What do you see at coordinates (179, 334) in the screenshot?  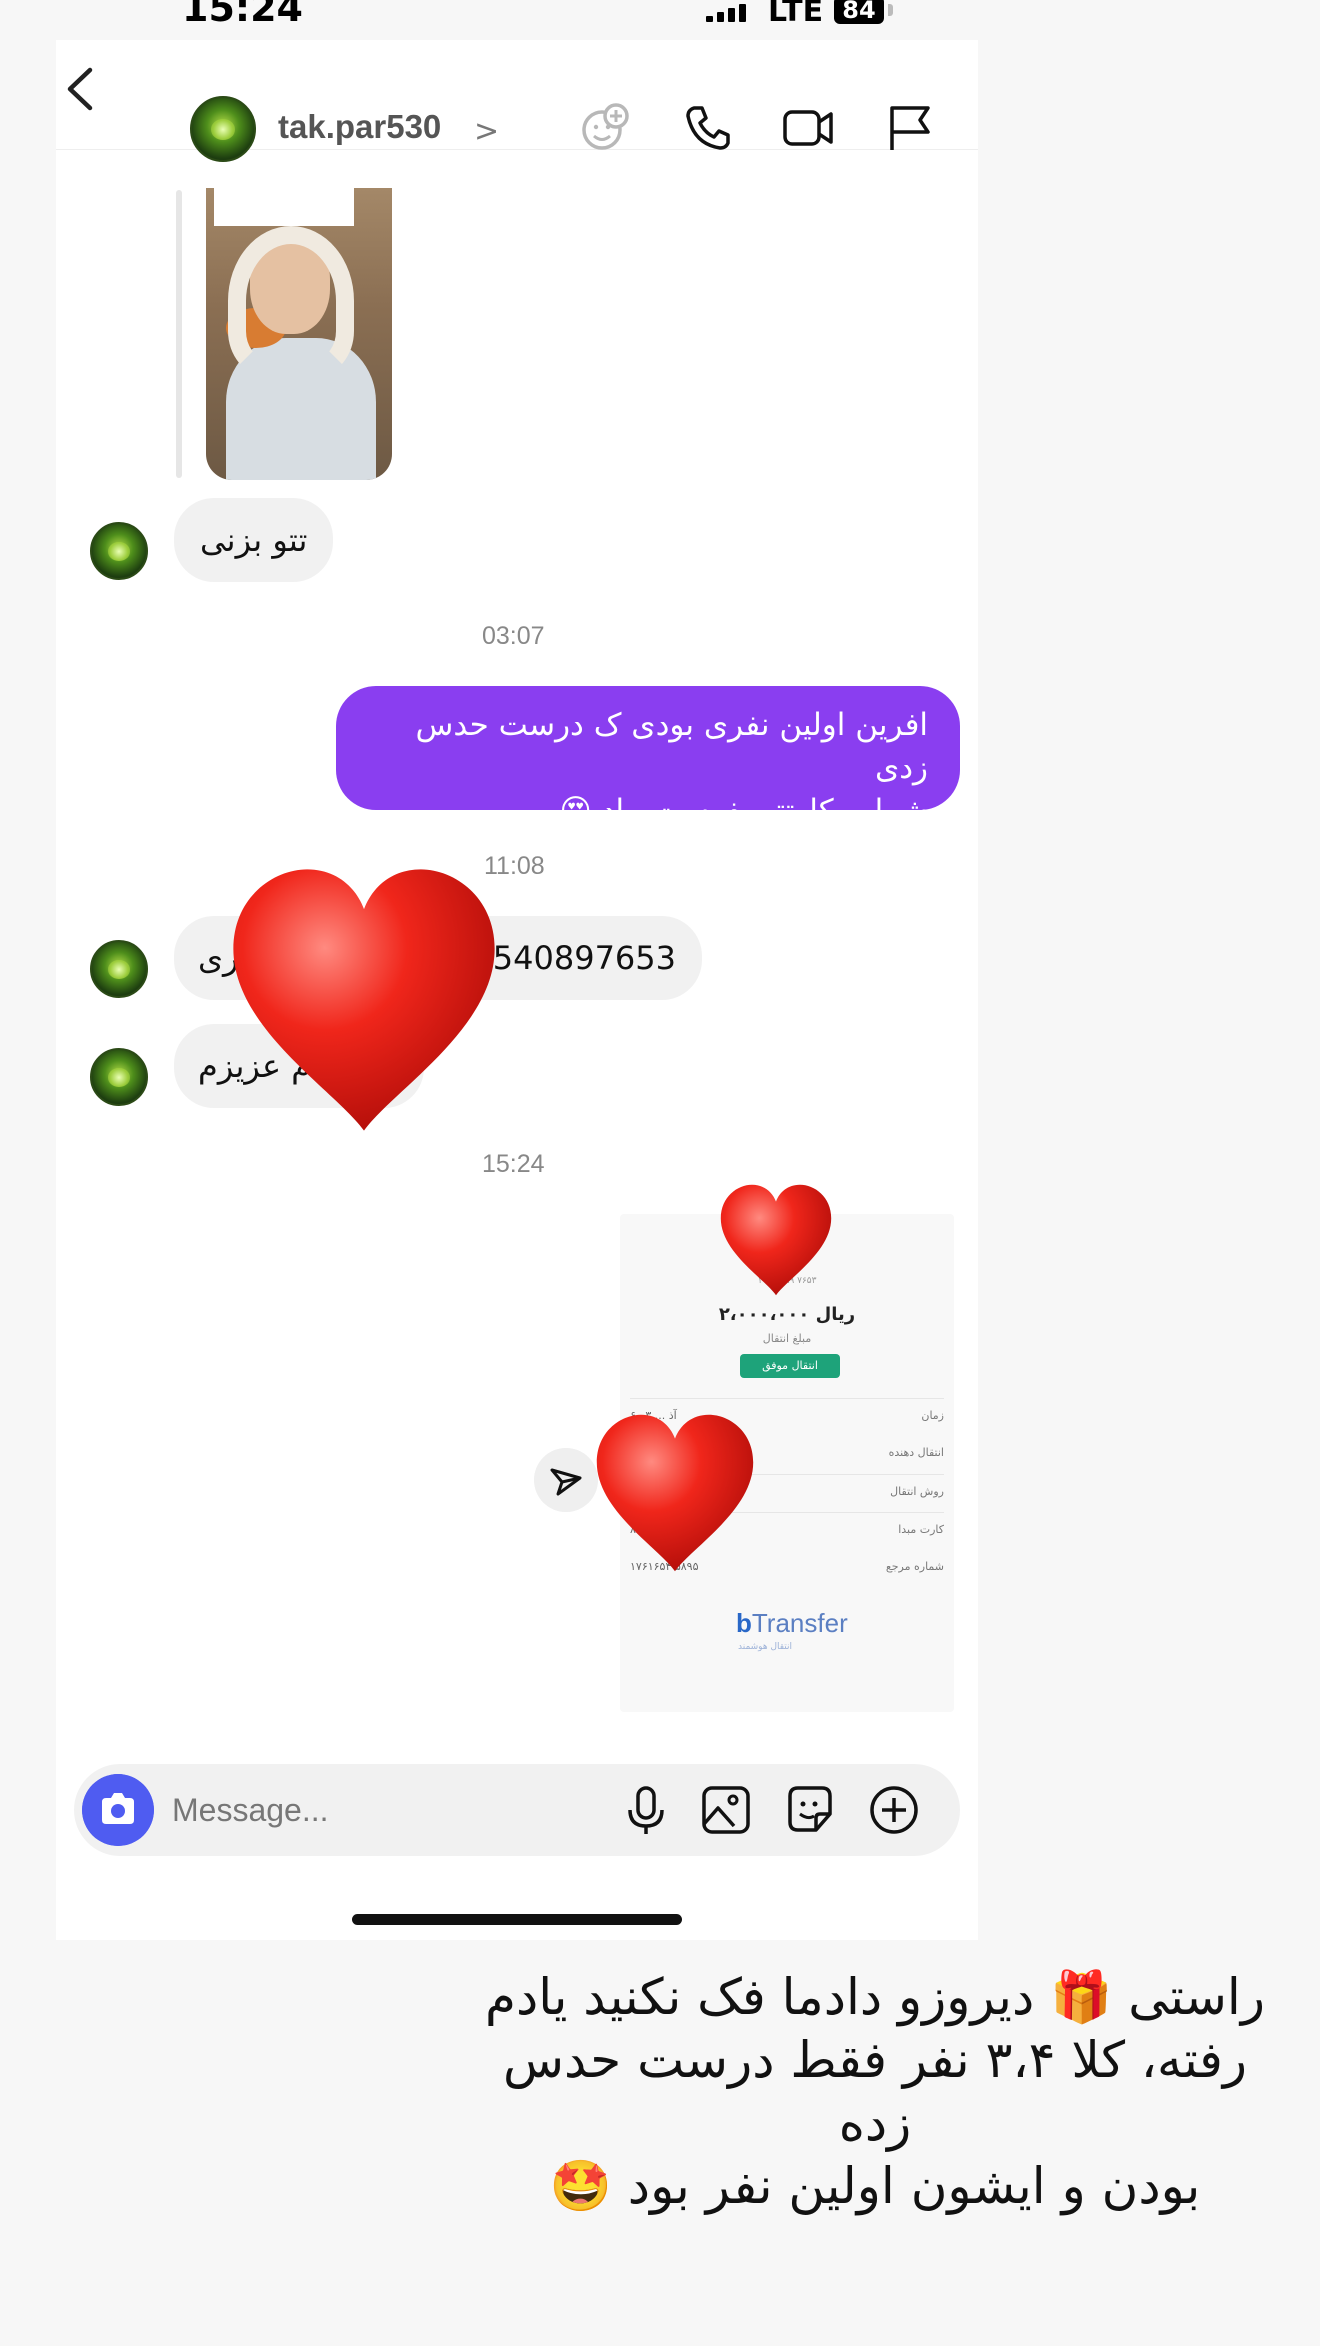 I see `reply-bar` at bounding box center [179, 334].